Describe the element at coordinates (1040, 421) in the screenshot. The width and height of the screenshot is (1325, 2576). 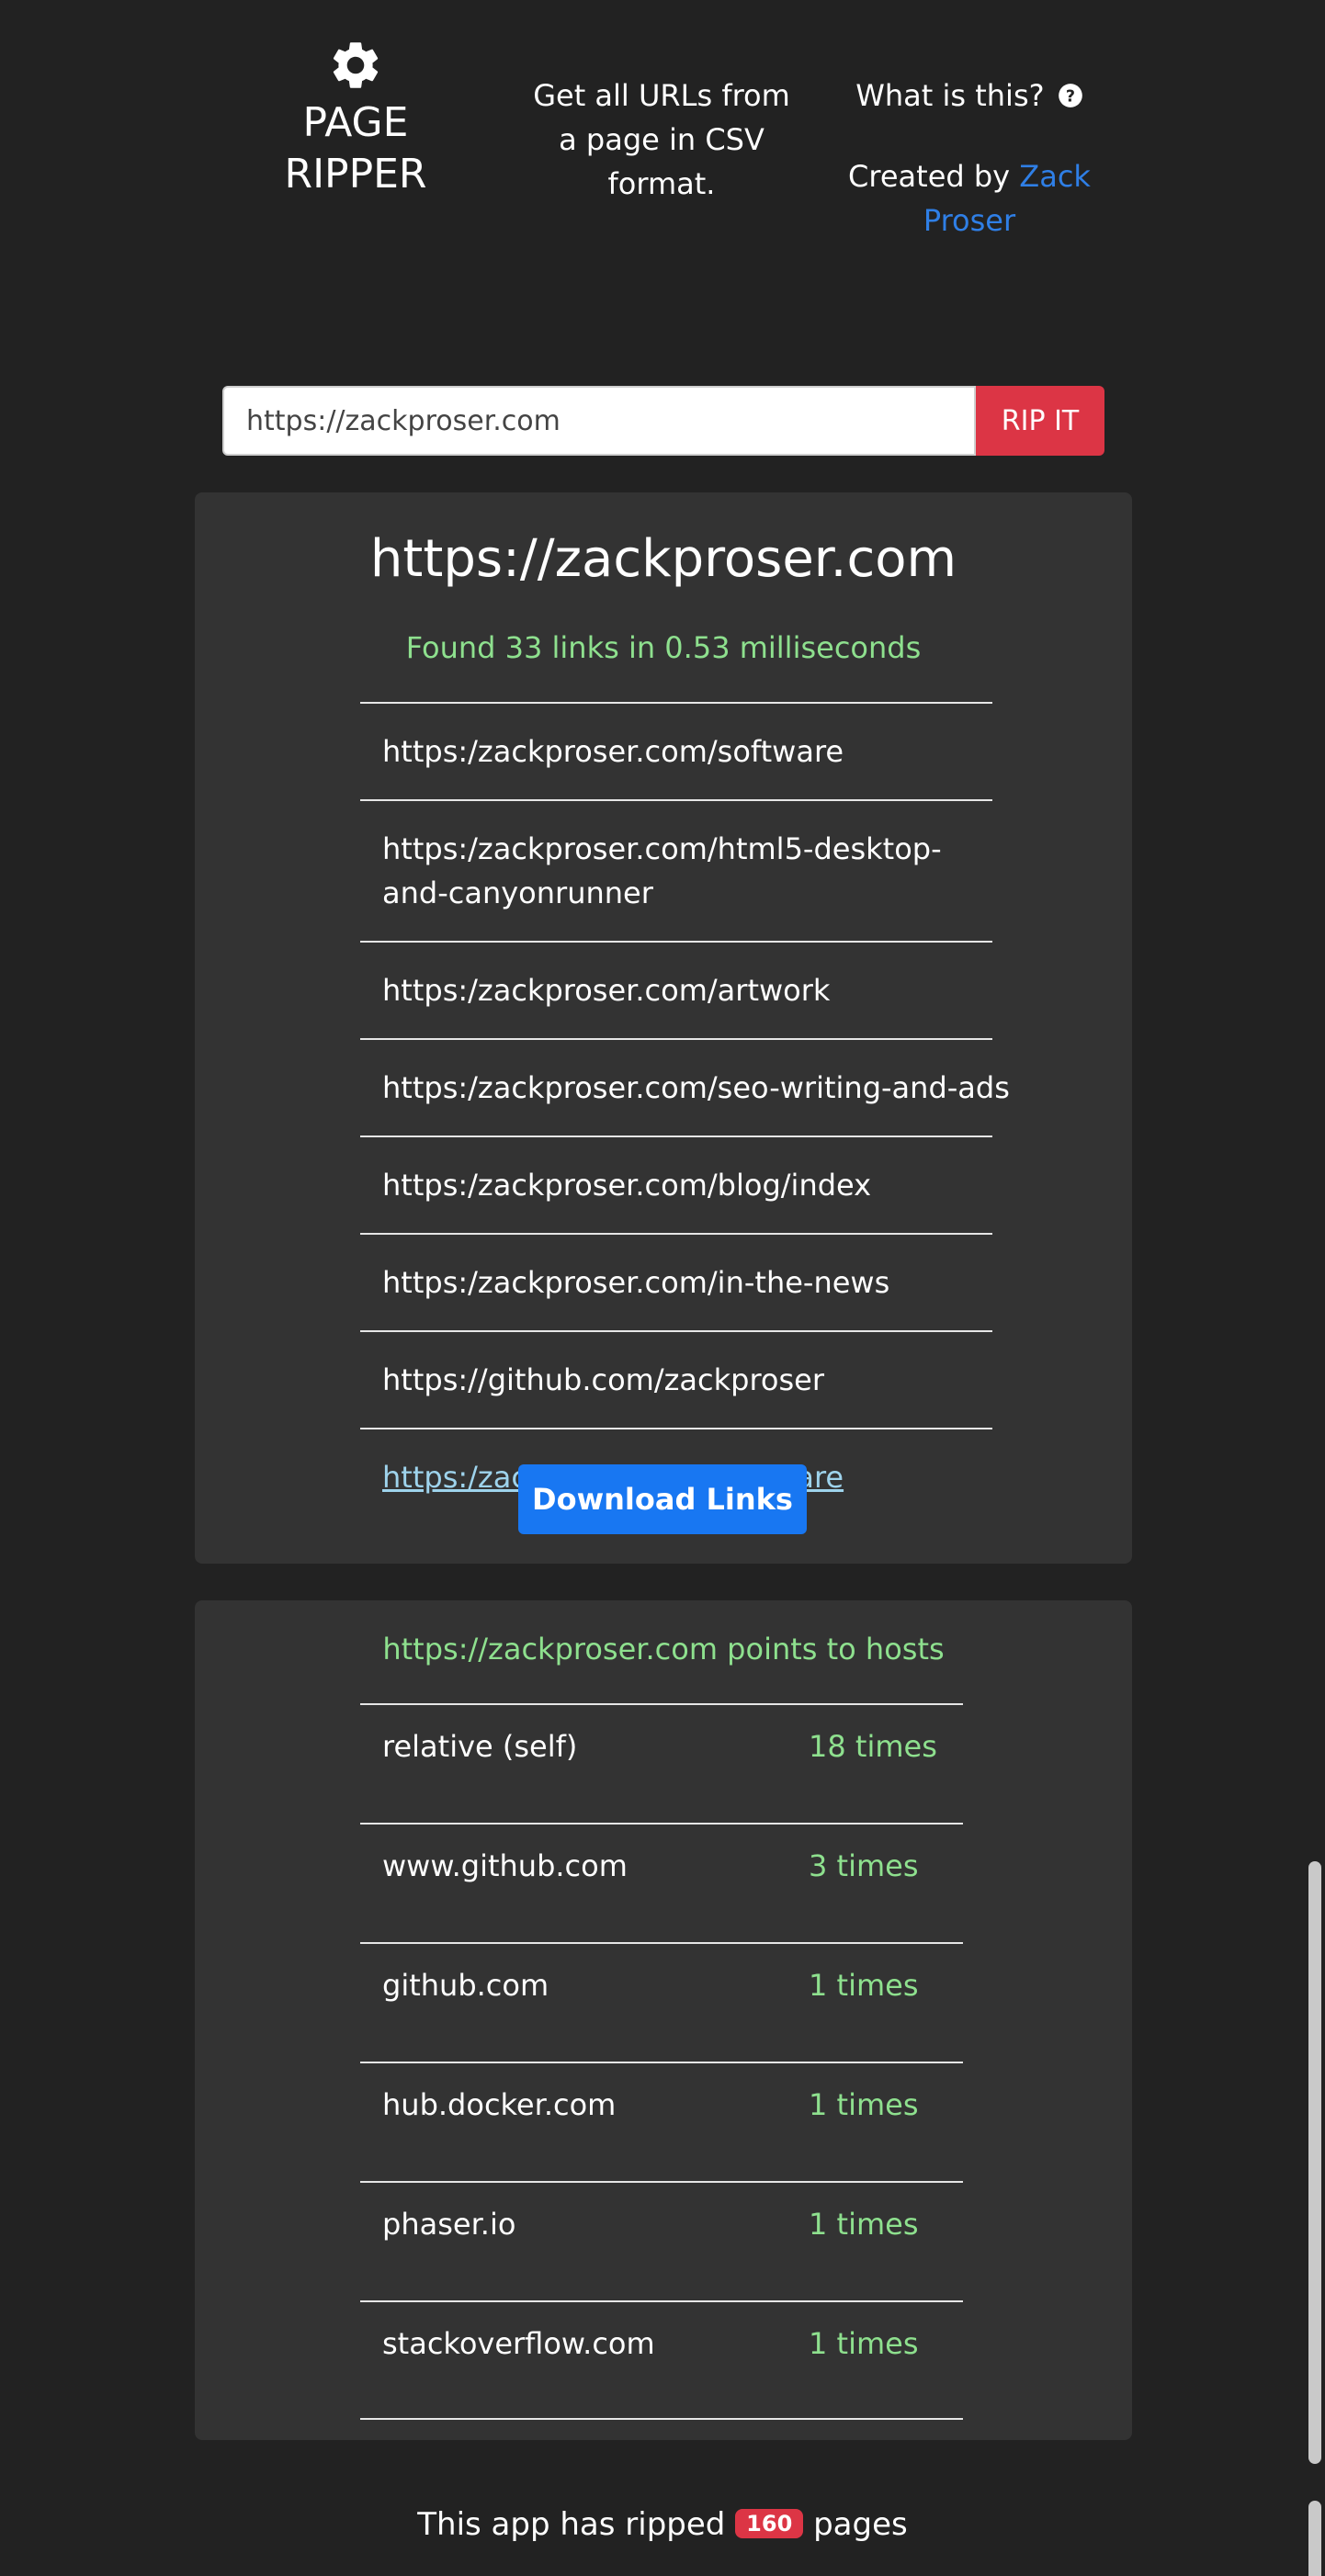
I see `rip-it-button: RIP IT` at that location.